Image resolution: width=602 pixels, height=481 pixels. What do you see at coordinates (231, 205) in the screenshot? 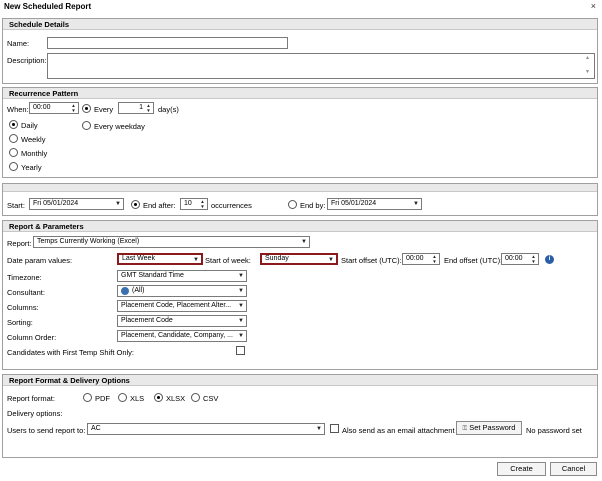
I see `occurrences-label: occurrences` at bounding box center [231, 205].